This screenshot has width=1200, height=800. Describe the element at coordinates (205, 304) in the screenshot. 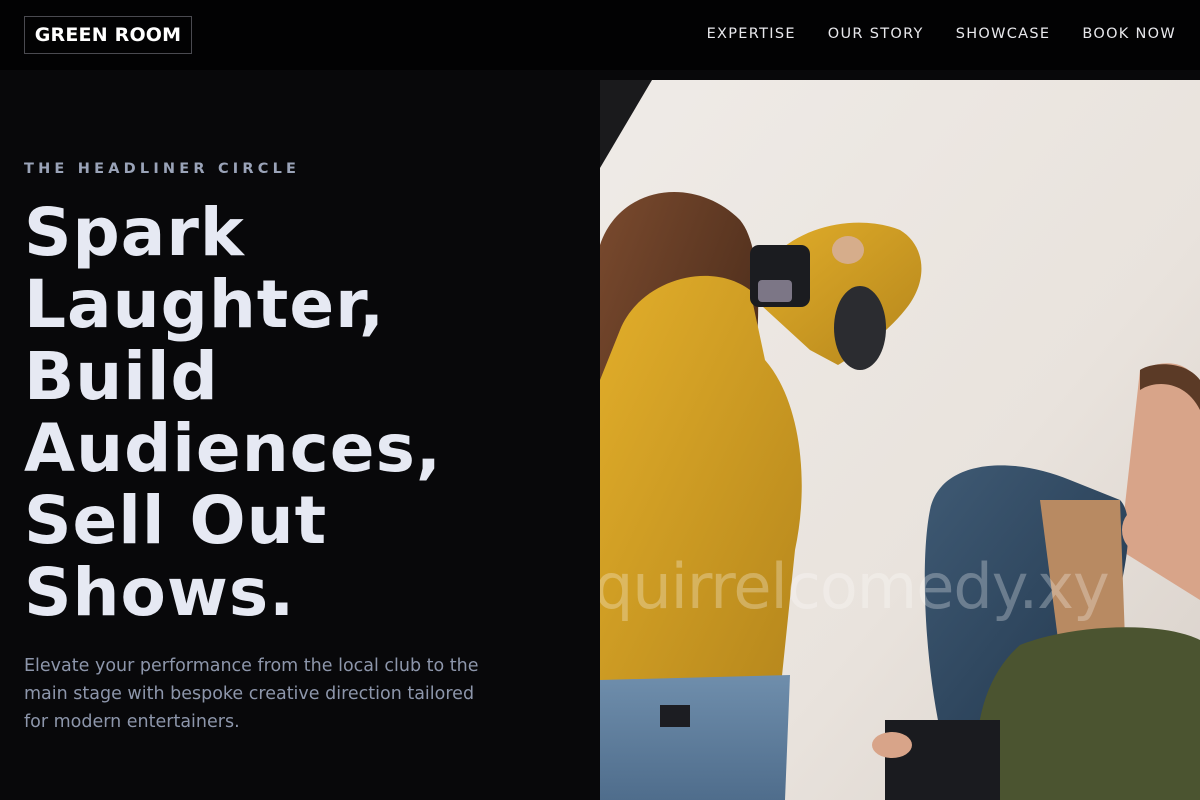

I see `headline-line: Laughter,` at that location.